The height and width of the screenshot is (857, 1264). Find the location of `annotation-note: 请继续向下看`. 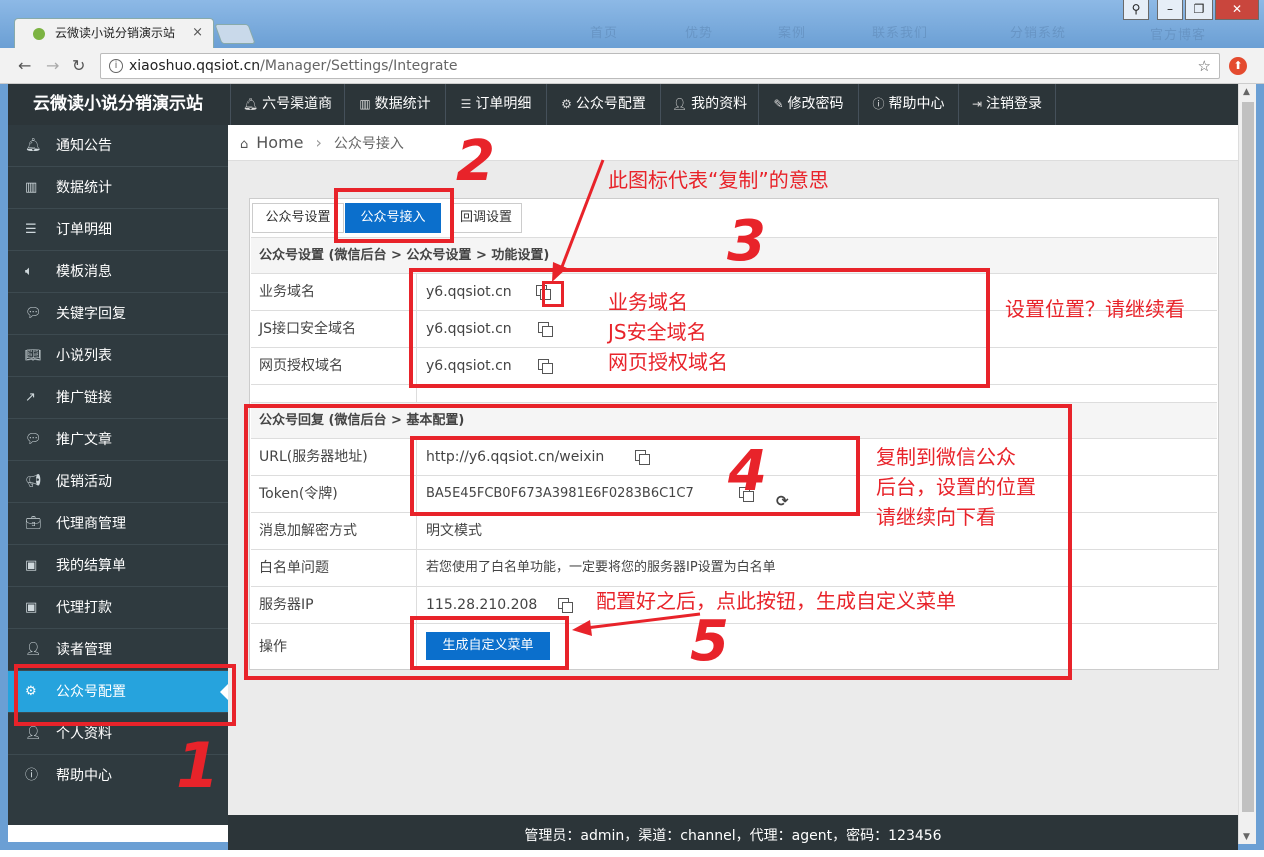

annotation-note: 请继续向下看 is located at coordinates (936, 517).